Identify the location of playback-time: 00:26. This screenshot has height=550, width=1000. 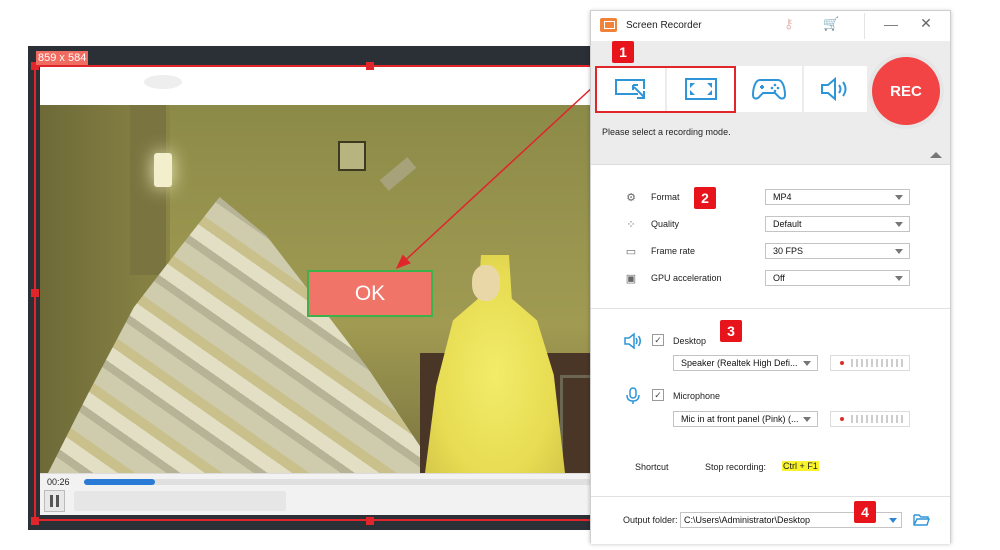
(58, 482).